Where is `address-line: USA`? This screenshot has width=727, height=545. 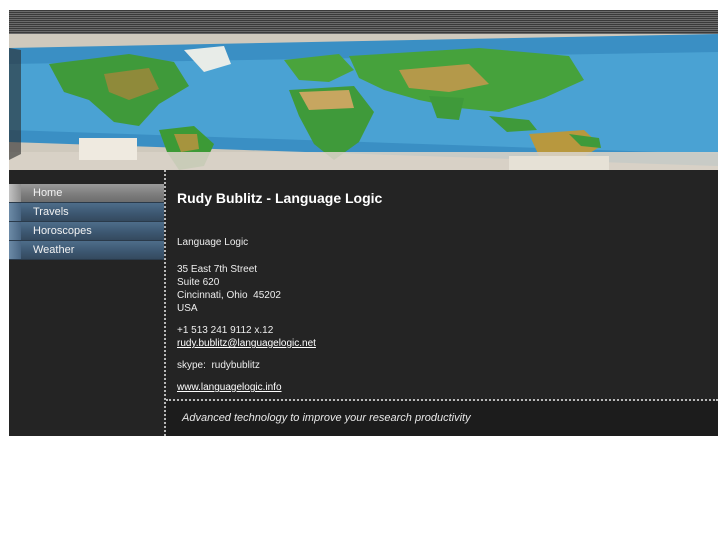
address-line: USA is located at coordinates (187, 308).